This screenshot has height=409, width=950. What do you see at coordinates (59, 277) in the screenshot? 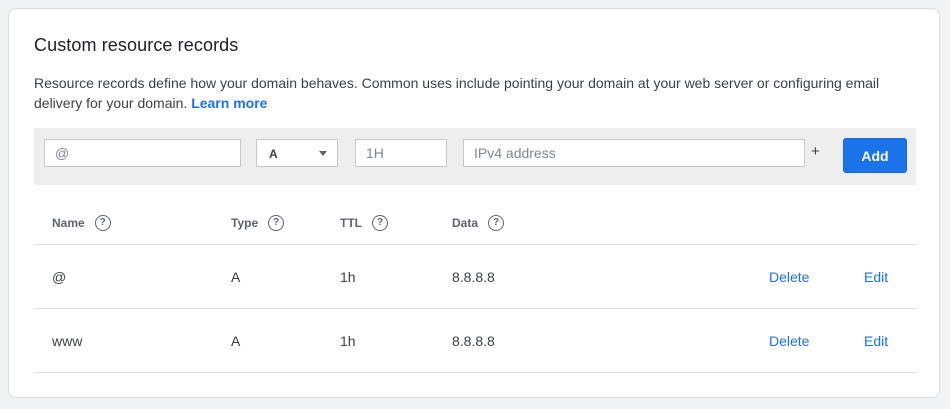
I see `record-name: @` at bounding box center [59, 277].